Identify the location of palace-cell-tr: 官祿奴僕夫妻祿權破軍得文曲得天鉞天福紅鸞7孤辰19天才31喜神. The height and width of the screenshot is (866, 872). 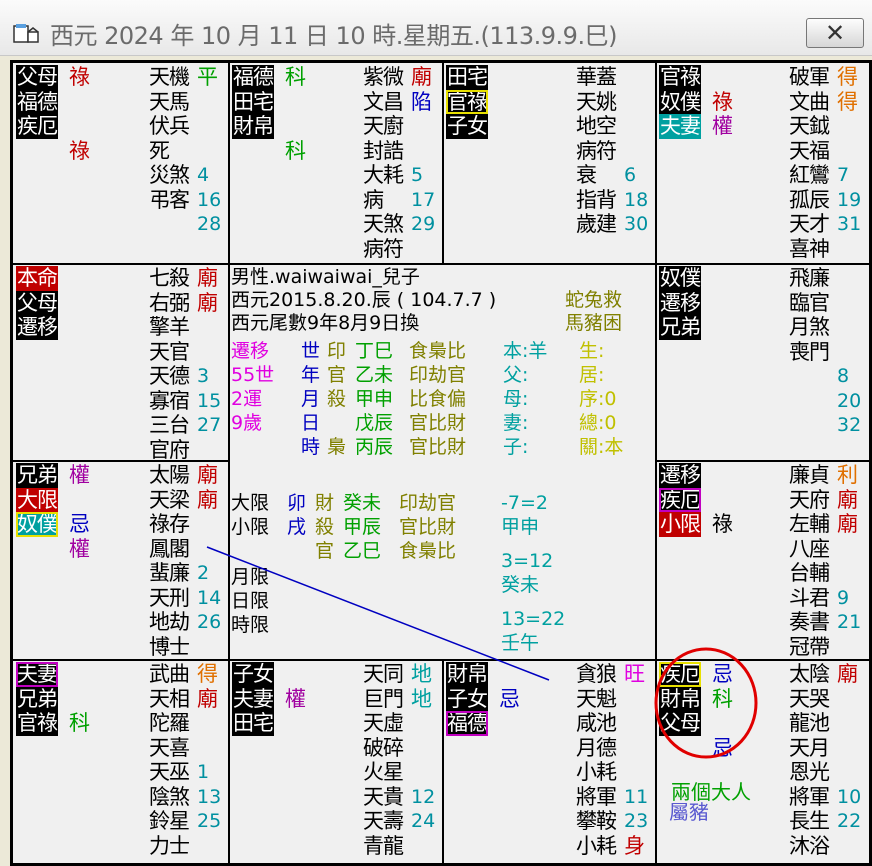
(762, 163).